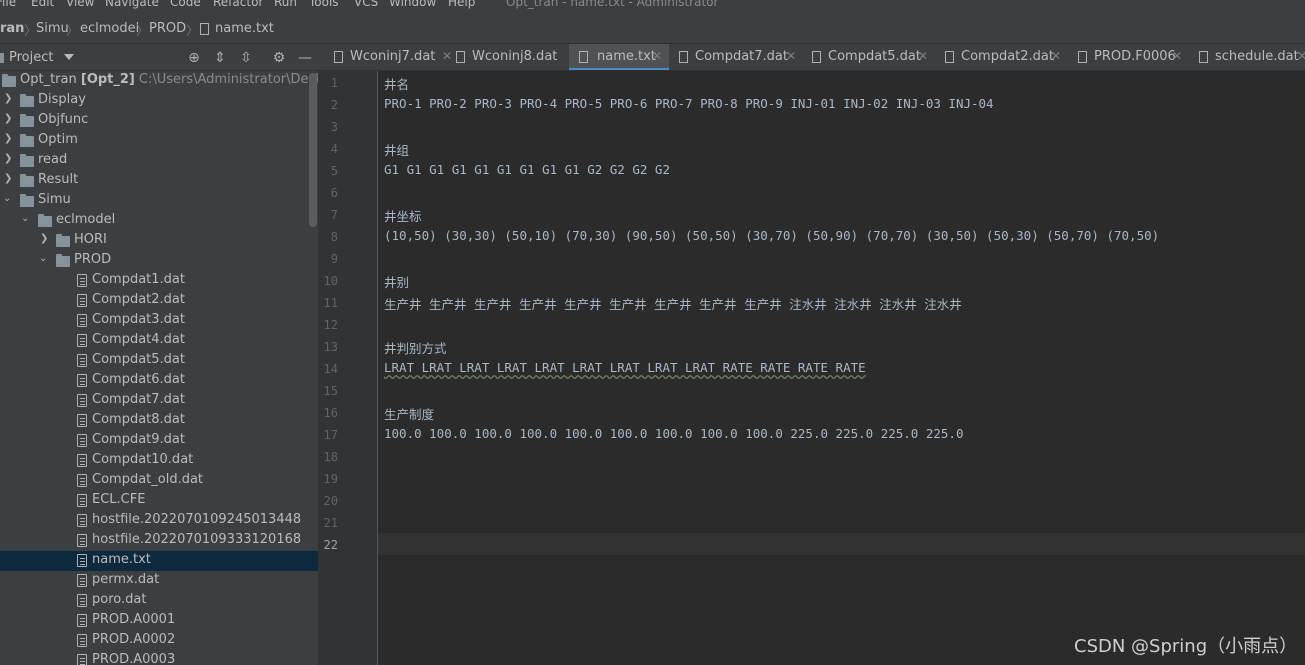  What do you see at coordinates (8, 4) in the screenshot?
I see `menu-file: File` at bounding box center [8, 4].